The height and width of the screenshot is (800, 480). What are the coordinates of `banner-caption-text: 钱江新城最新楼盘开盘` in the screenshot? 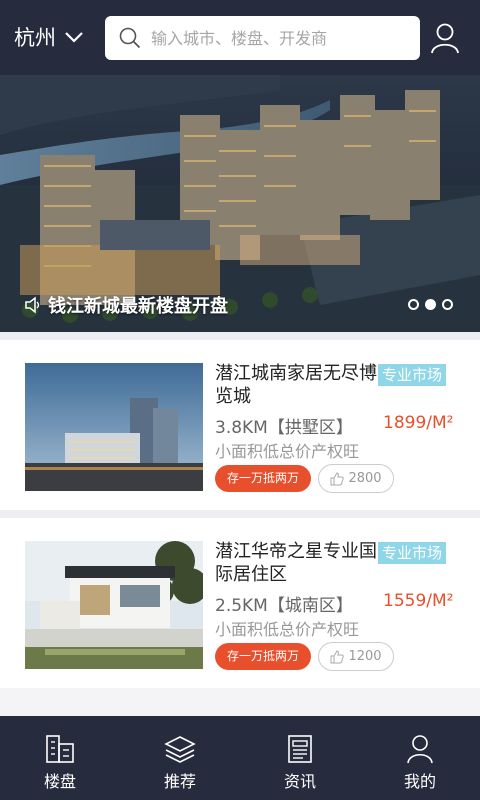 It's located at (138, 306).